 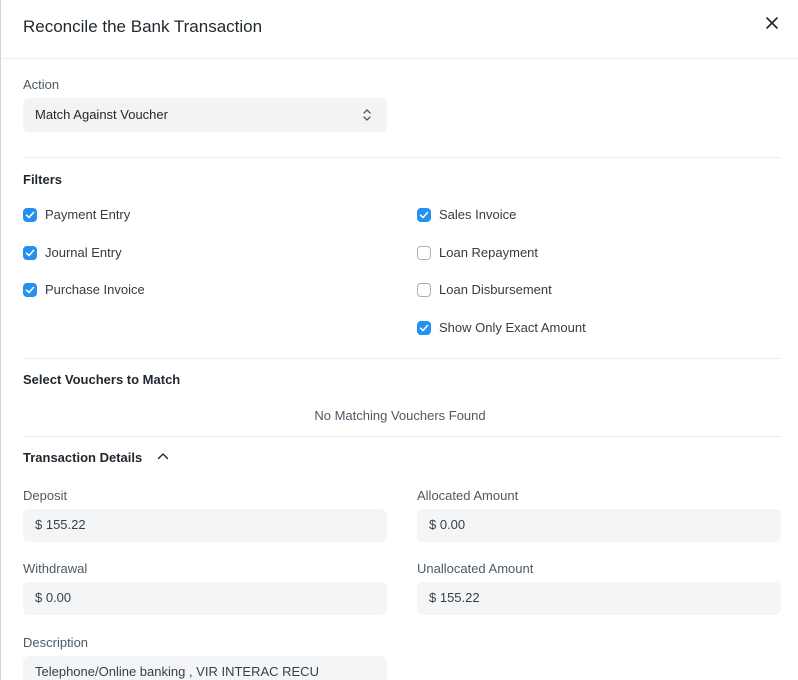 I want to click on allocated-amount-label: Allocated Amount, so click(x=468, y=495).